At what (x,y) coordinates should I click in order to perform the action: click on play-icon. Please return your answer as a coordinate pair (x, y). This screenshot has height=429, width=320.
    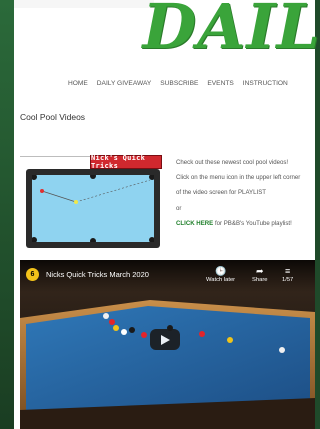
    Looking at the image, I should click on (165, 339).